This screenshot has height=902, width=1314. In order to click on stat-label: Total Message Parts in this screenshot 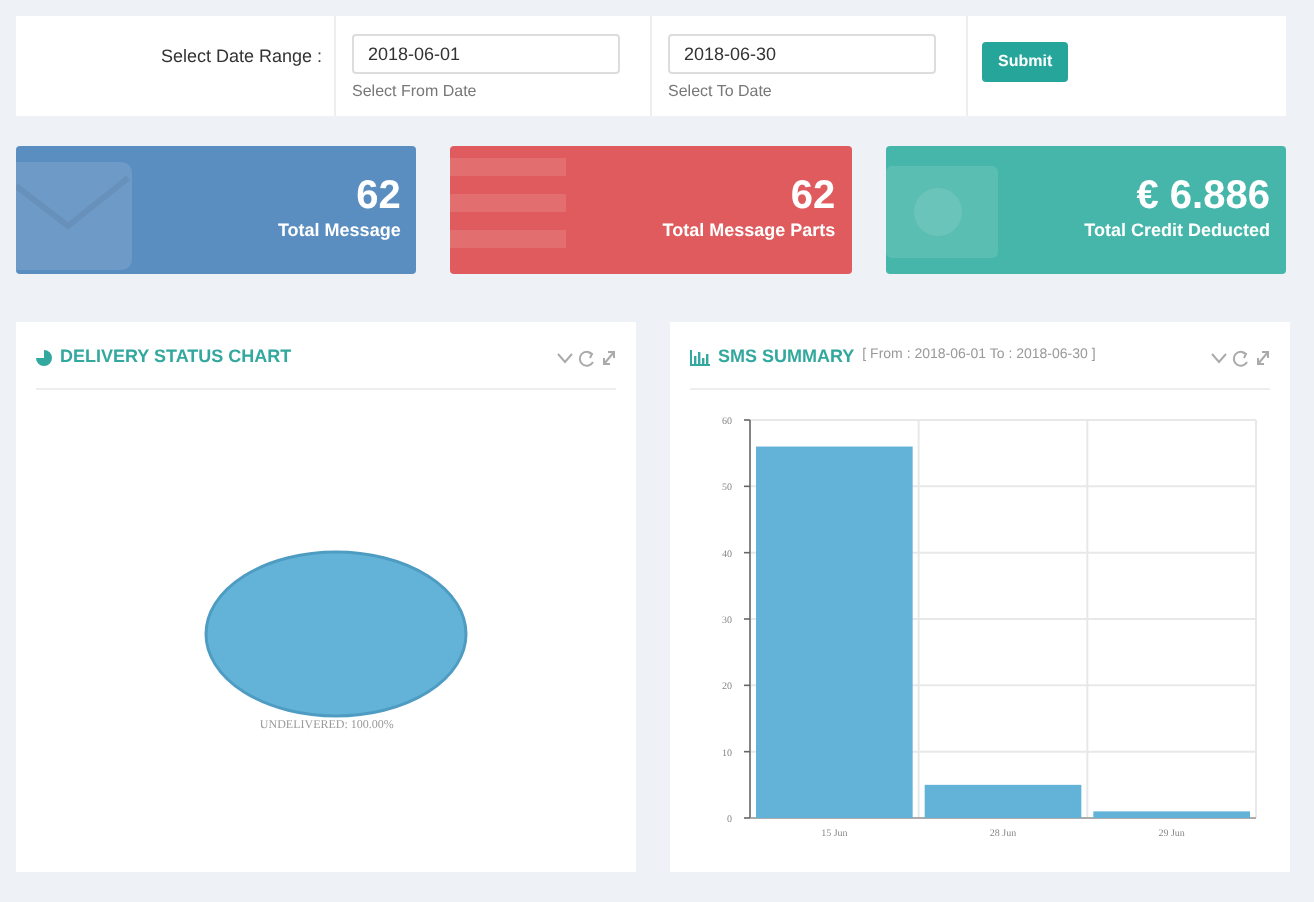, I will do `click(749, 231)`.